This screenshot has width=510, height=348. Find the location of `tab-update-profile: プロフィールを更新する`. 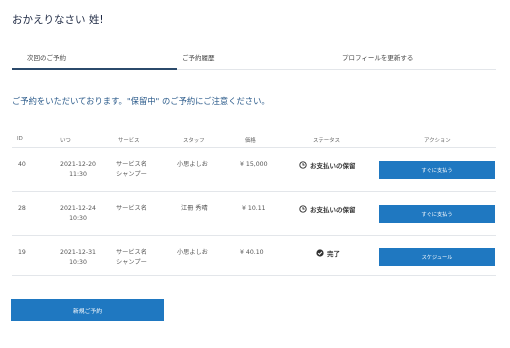

tab-update-profile: プロフィールを更新する is located at coordinates (377, 57).